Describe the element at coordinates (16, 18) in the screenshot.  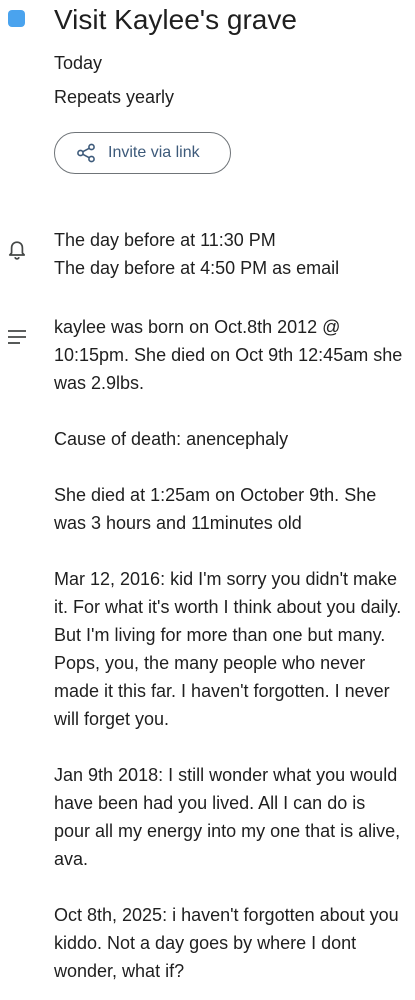
I see `event-color-chip` at that location.